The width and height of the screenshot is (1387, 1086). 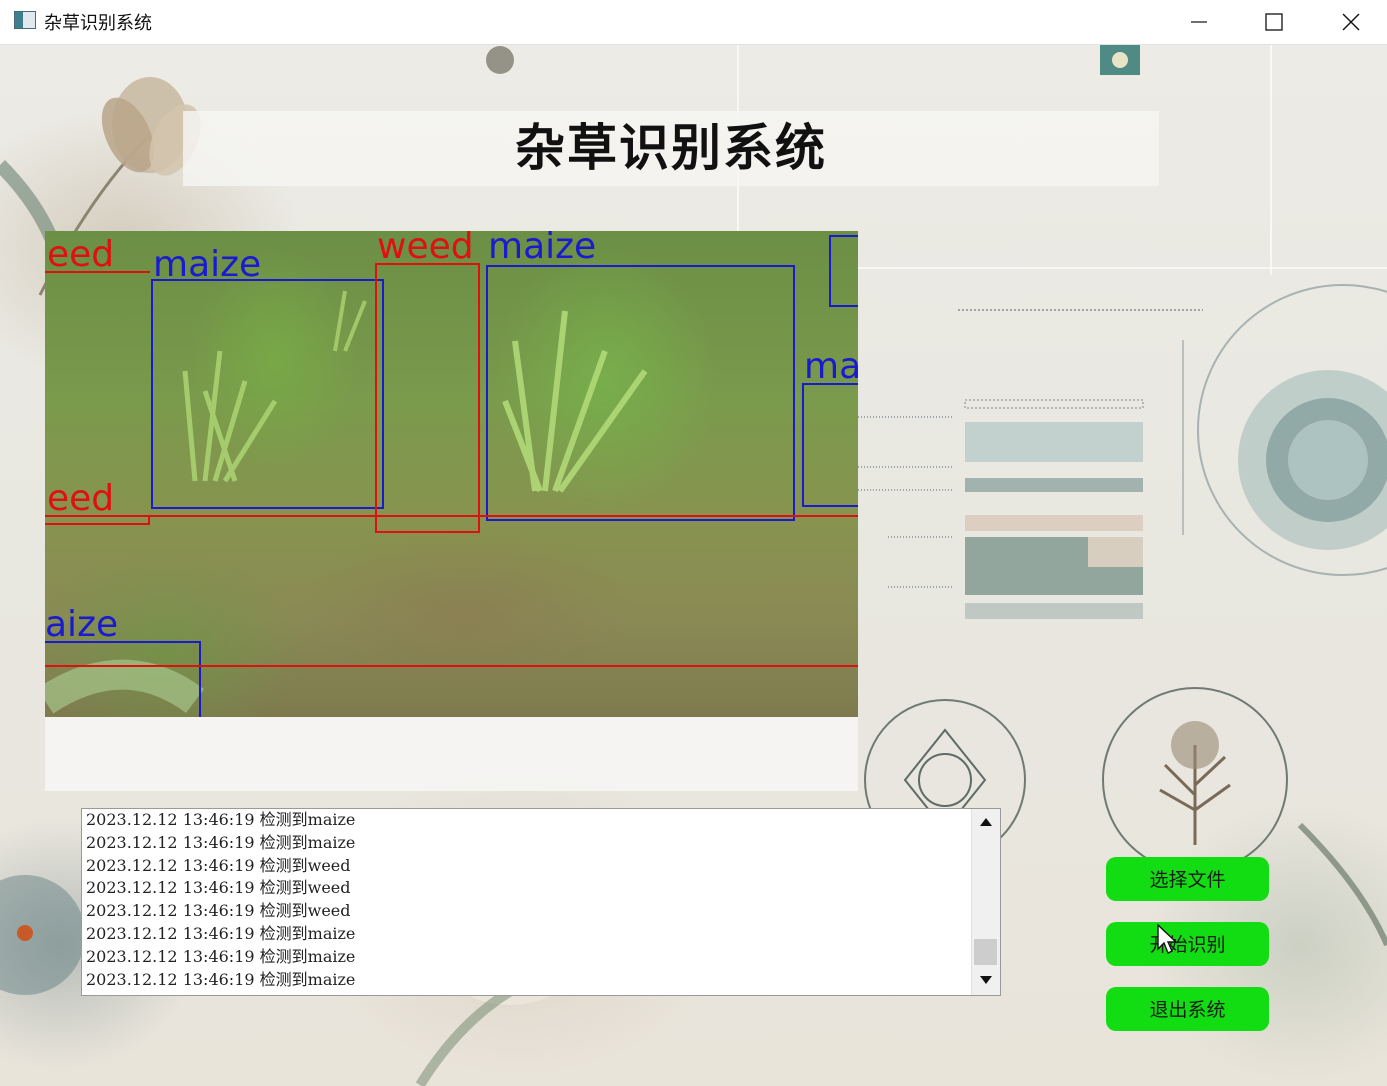 I want to click on scroll-down-button, so click(x=986, y=980).